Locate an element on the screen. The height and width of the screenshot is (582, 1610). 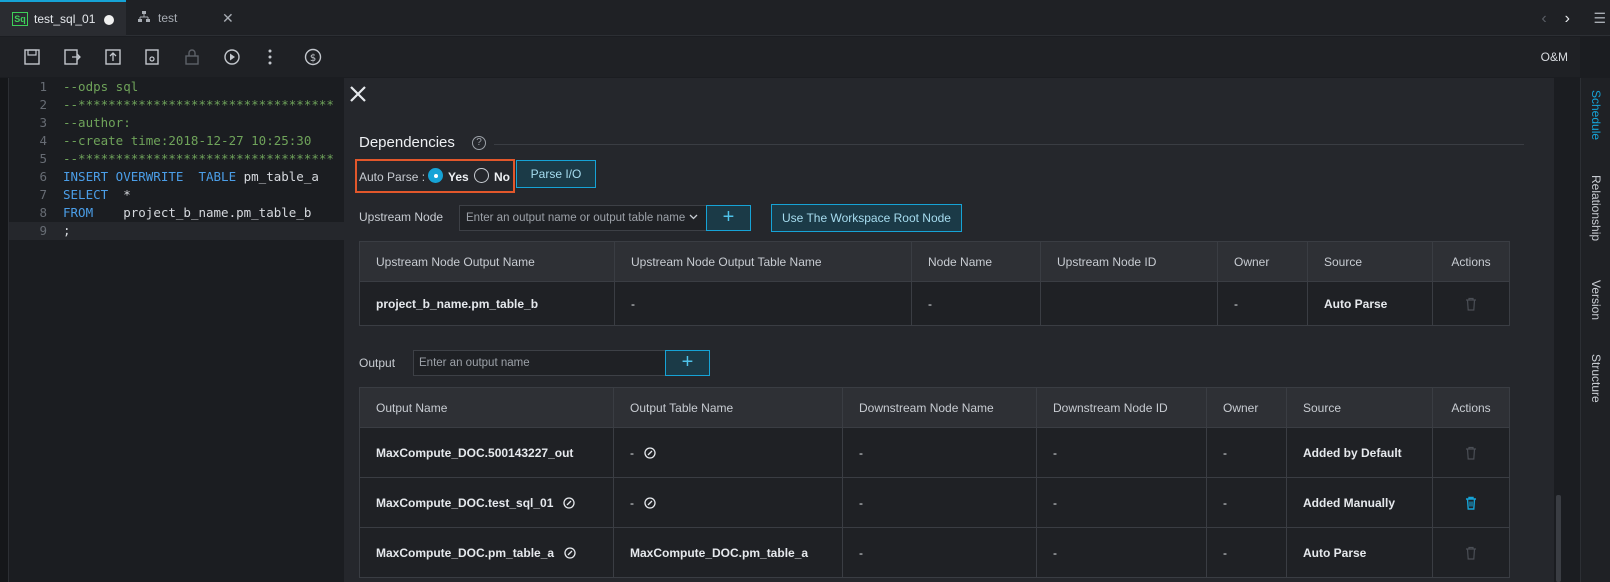
tab-test-sql-01: Sq test_sql_01 is located at coordinates (63, 18).